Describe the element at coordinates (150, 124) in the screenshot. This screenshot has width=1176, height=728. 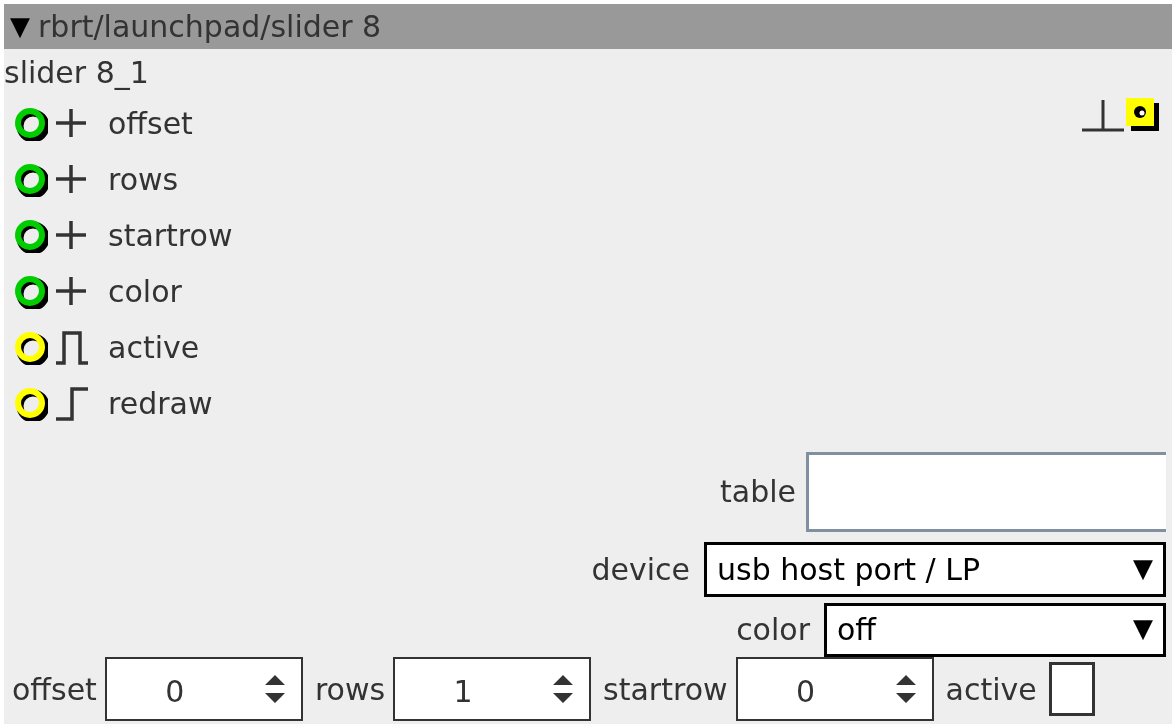
I see `port-label: offset` at that location.